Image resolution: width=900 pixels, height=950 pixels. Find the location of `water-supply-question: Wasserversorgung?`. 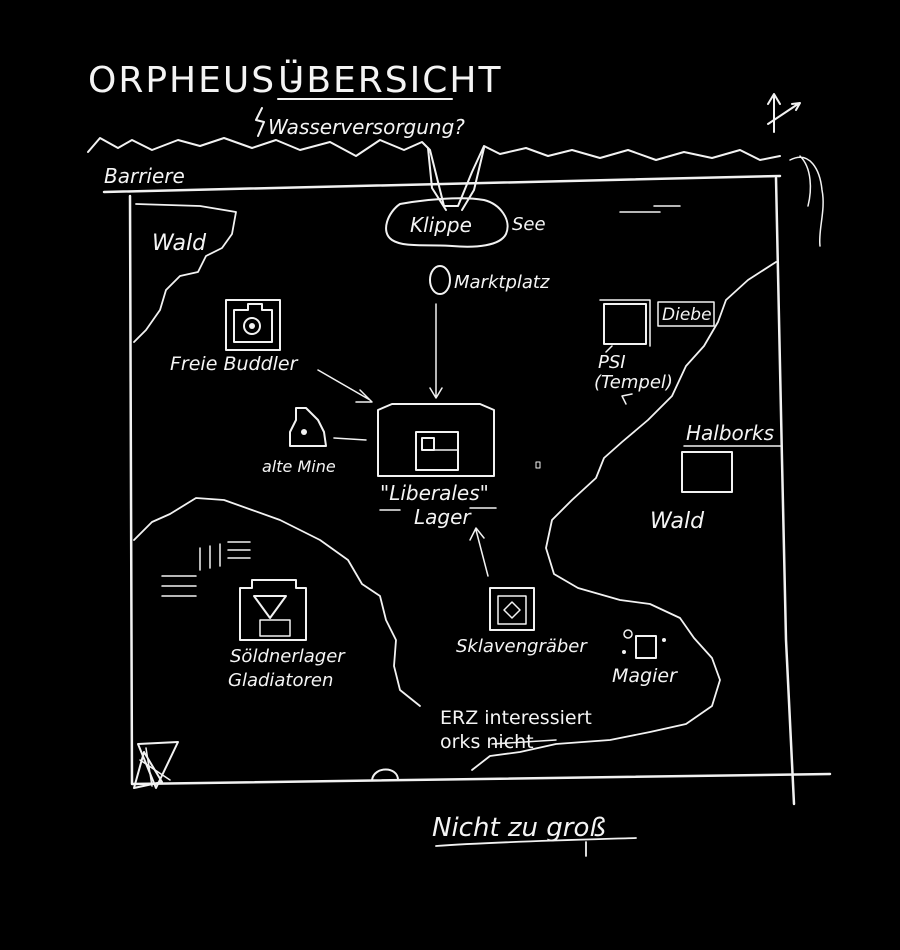

water-supply-question: Wasserversorgung? is located at coordinates (366, 127).